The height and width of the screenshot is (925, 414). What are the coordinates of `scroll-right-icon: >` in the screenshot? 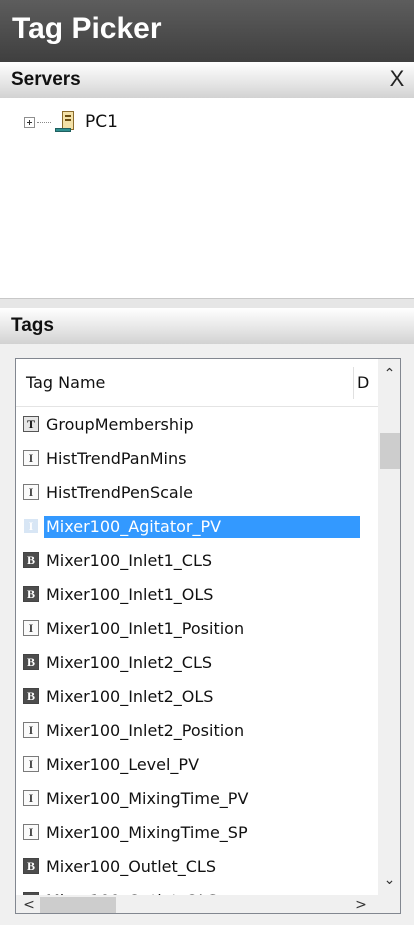 It's located at (361, 904).